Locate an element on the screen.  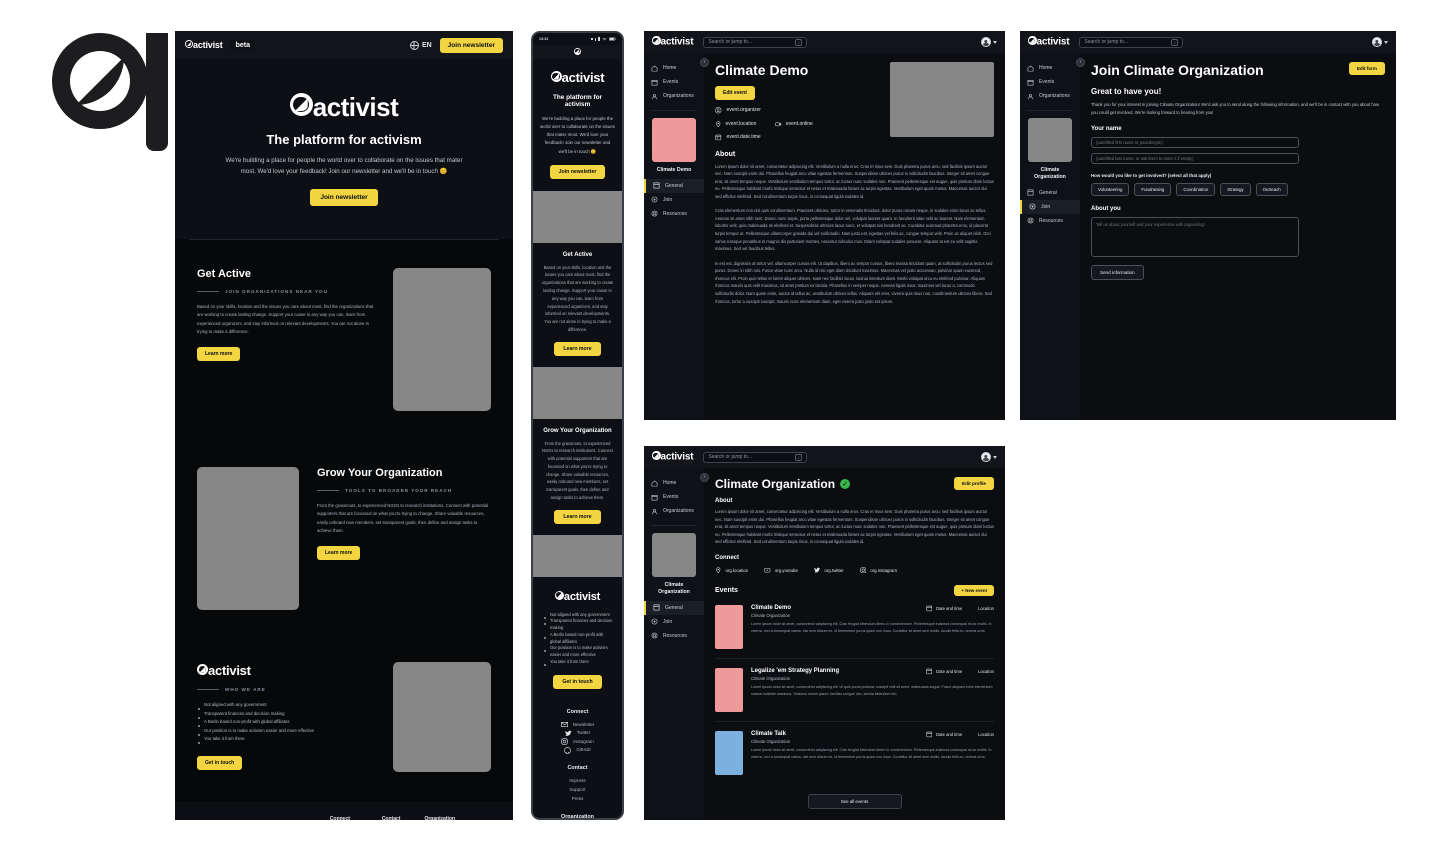
language-selector: EN is located at coordinates (420, 45).